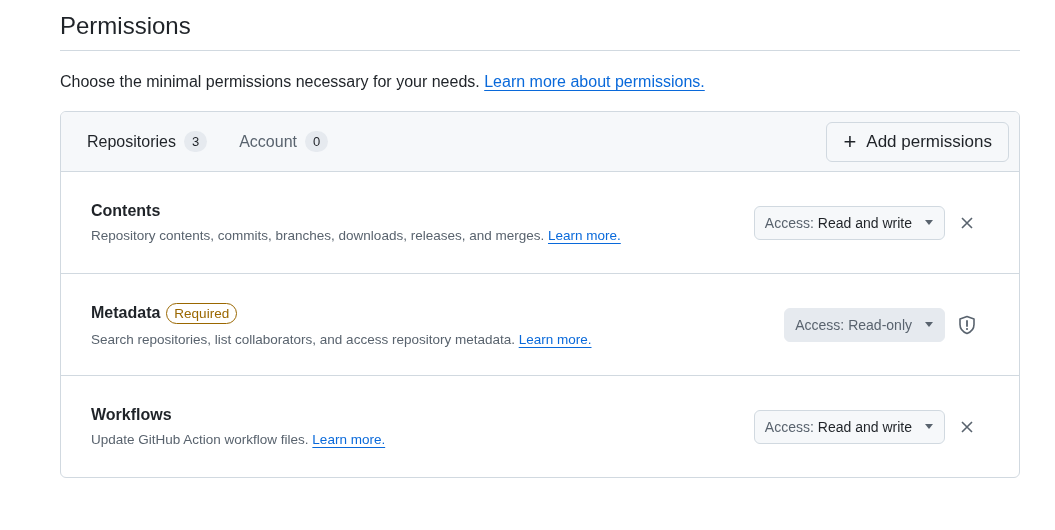 The image size is (1055, 530). Describe the element at coordinates (126, 313) in the screenshot. I see `permission-name: Metadata` at that location.